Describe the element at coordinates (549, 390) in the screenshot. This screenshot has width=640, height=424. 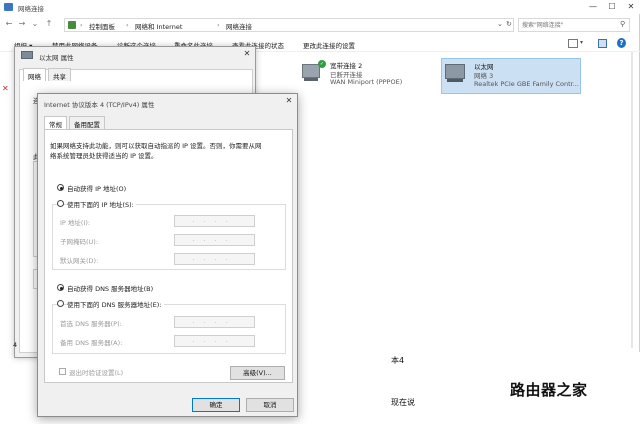
I see `site-watermark: 路由器之家` at that location.